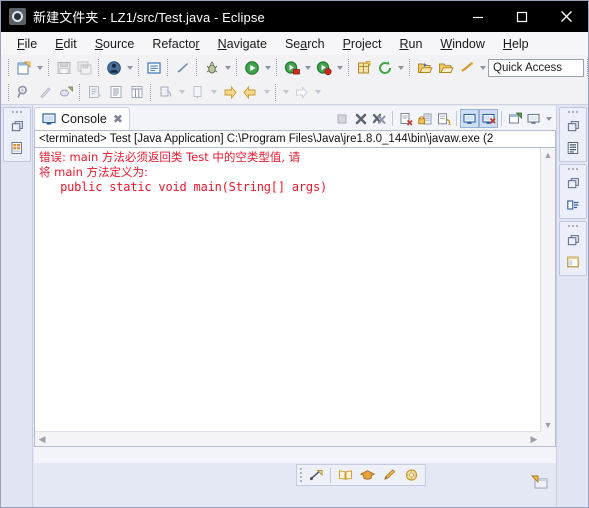  I want to click on next-annotation-icon, so click(65, 92).